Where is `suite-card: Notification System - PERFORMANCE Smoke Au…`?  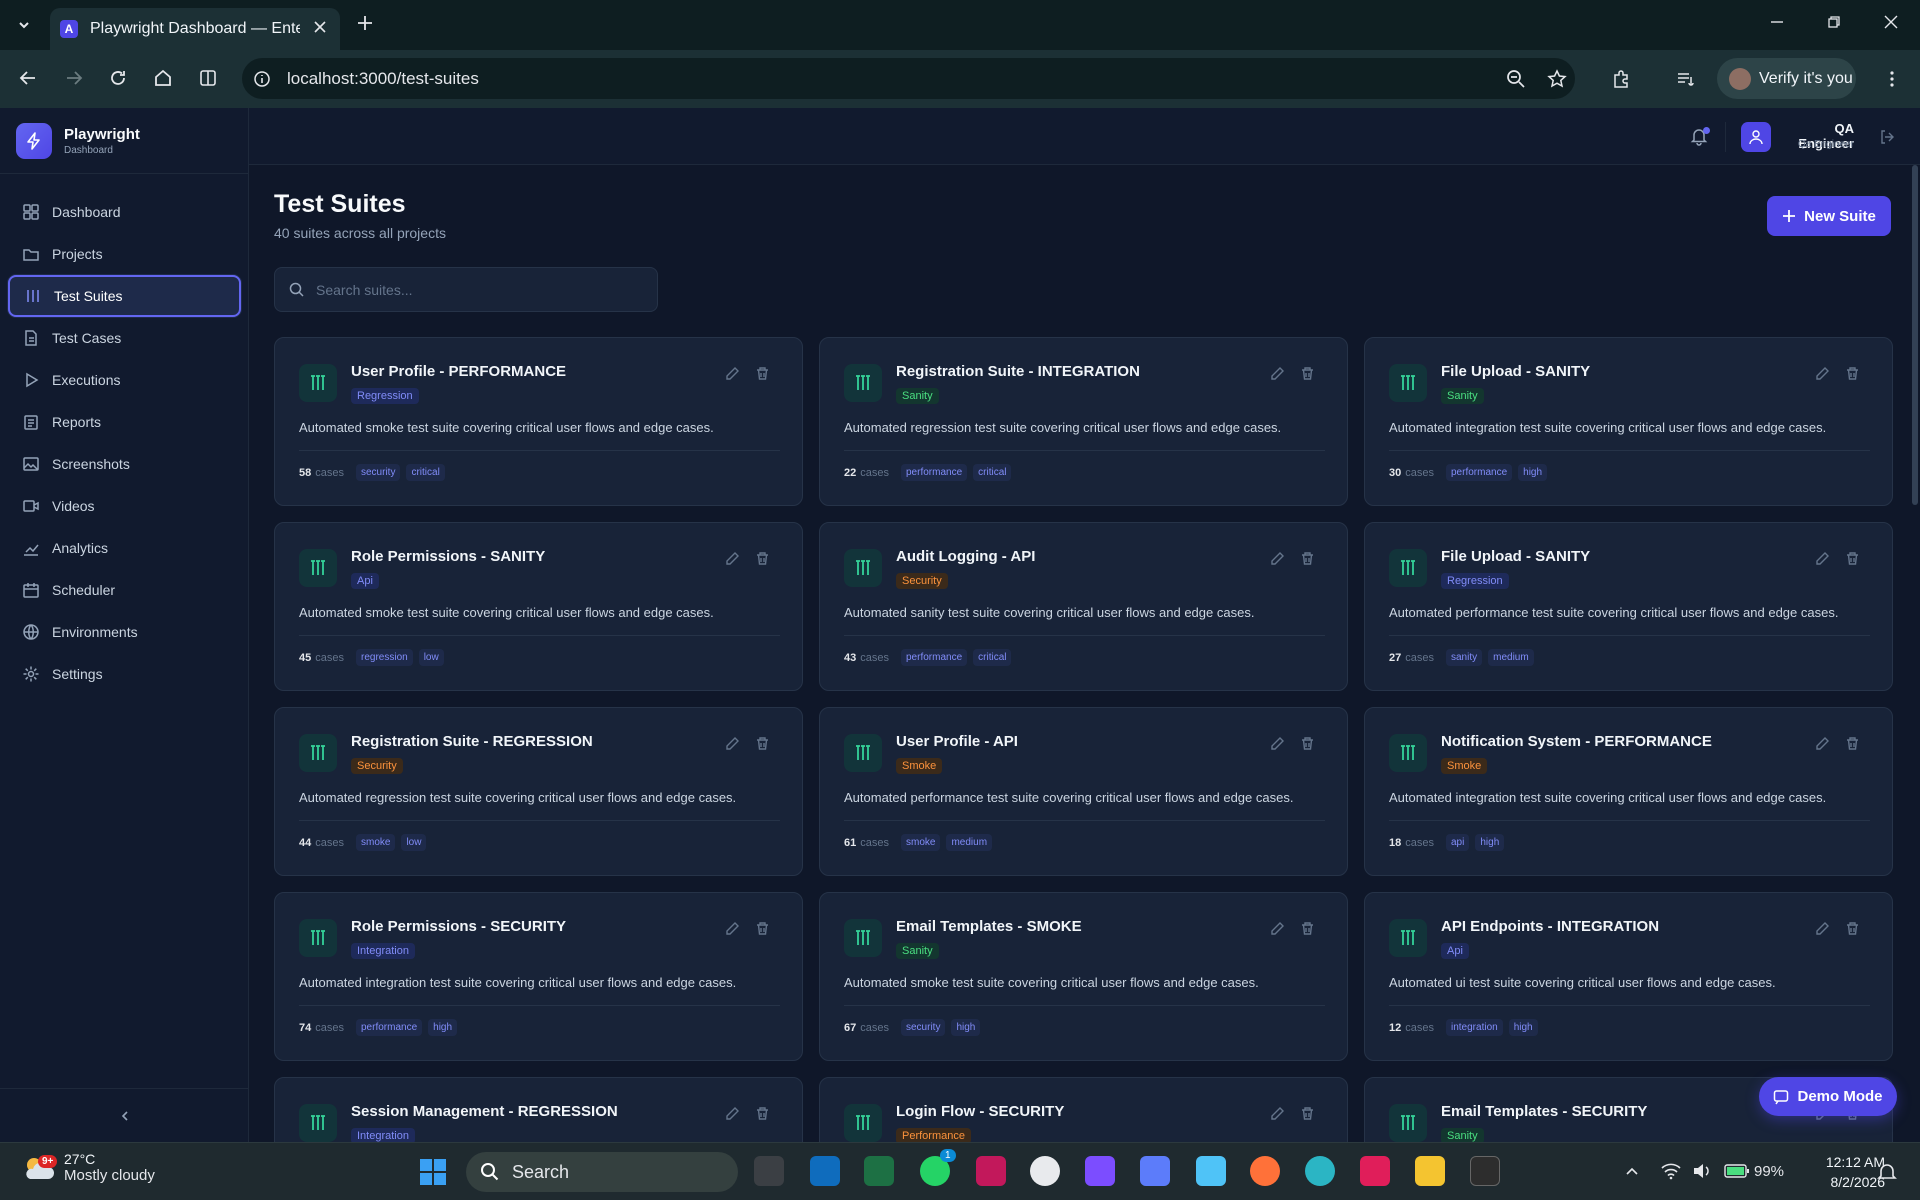 suite-card: Notification System - PERFORMANCE Smoke Au… is located at coordinates (1628, 791).